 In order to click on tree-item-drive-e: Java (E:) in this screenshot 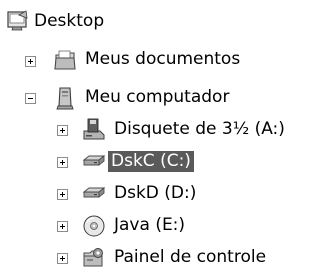, I will do `click(163, 226)`.